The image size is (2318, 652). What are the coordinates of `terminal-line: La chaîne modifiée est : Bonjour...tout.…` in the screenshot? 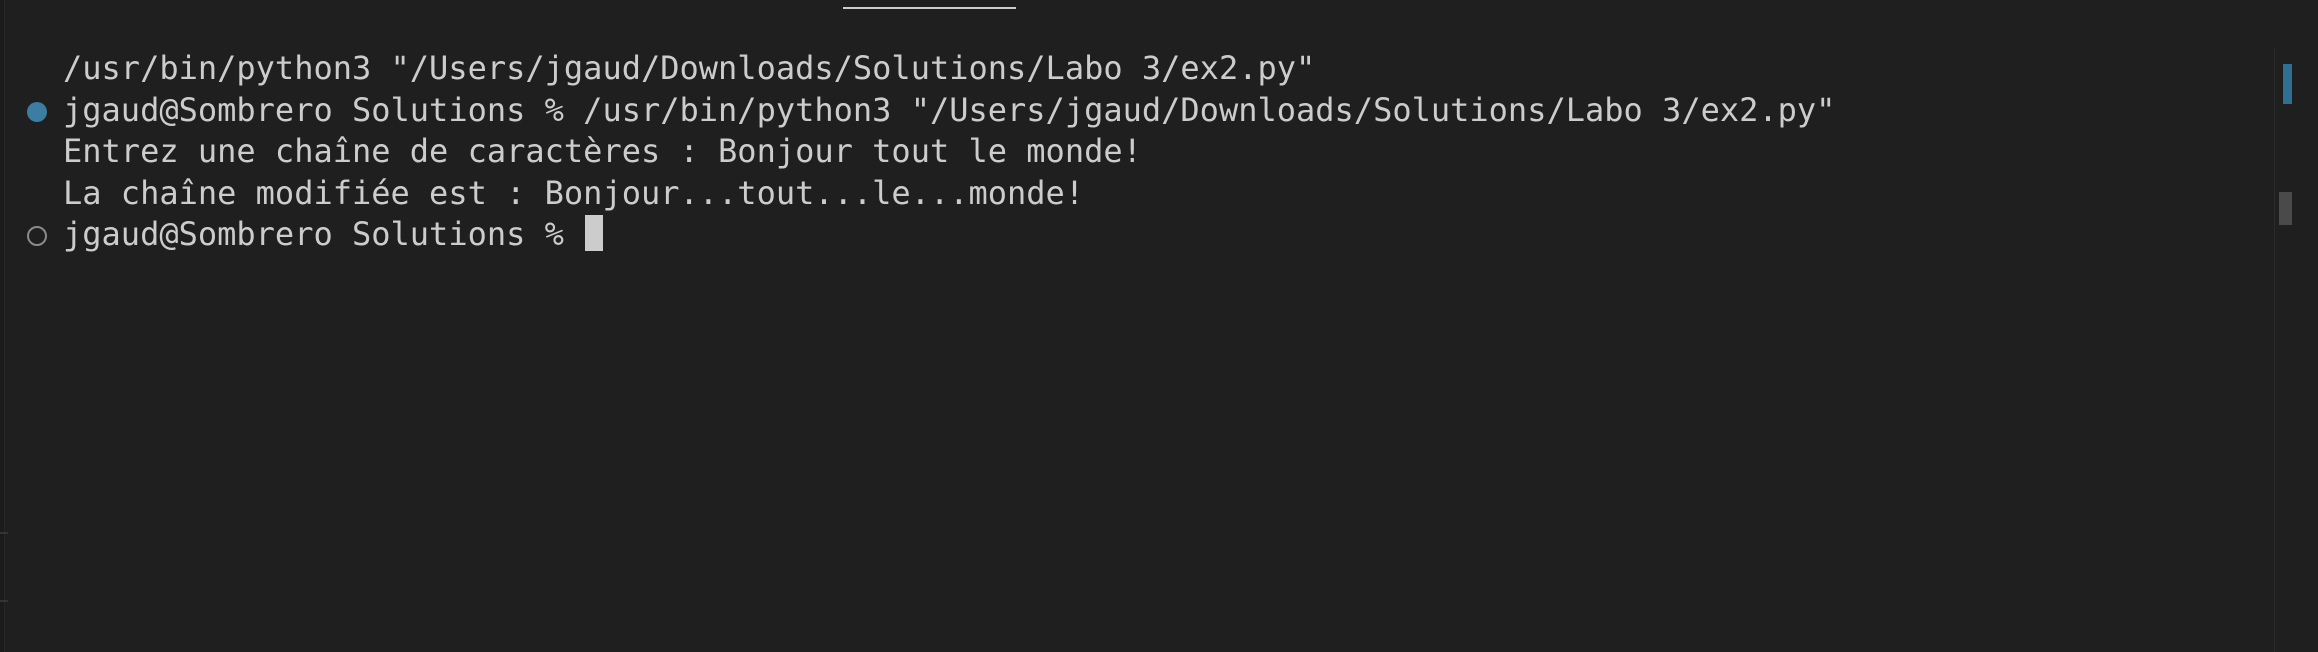 It's located at (1135, 194).